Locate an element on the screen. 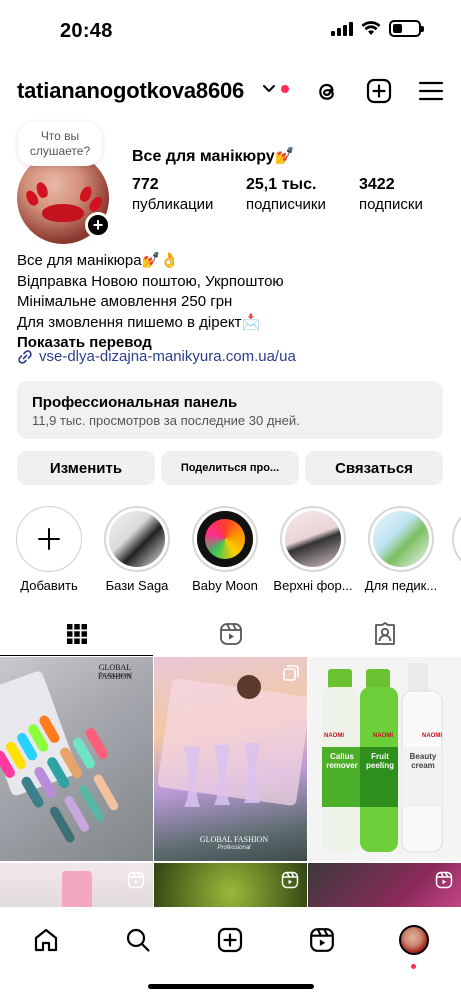 The height and width of the screenshot is (999, 461). status-icons is located at coordinates (377, 28).